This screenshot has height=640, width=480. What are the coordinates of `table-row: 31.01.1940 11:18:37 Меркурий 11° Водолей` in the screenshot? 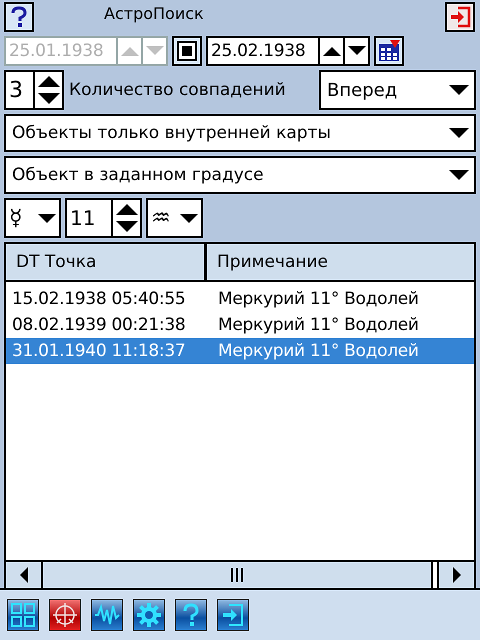 It's located at (240, 351).